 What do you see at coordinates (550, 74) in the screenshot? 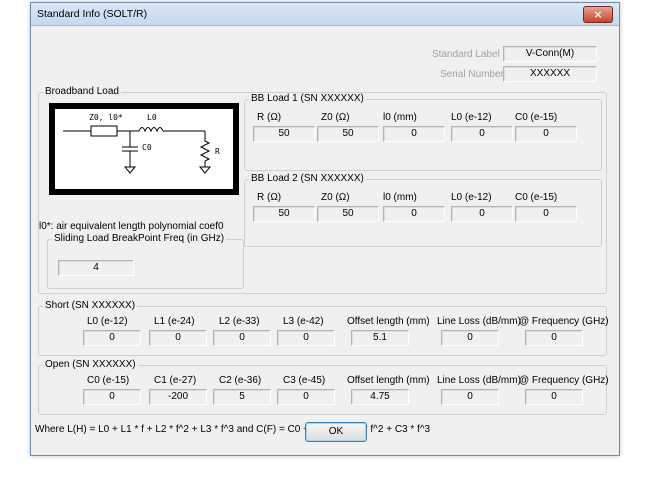
I see `serial-number-field: XXXXXX` at bounding box center [550, 74].